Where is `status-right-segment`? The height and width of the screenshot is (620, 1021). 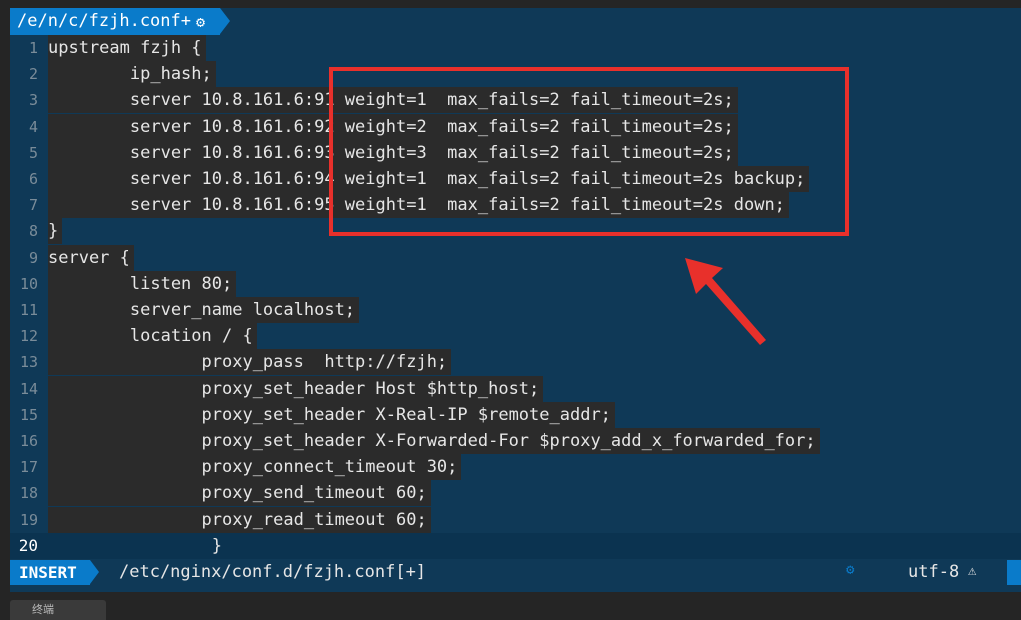
status-right-segment is located at coordinates (1014, 572).